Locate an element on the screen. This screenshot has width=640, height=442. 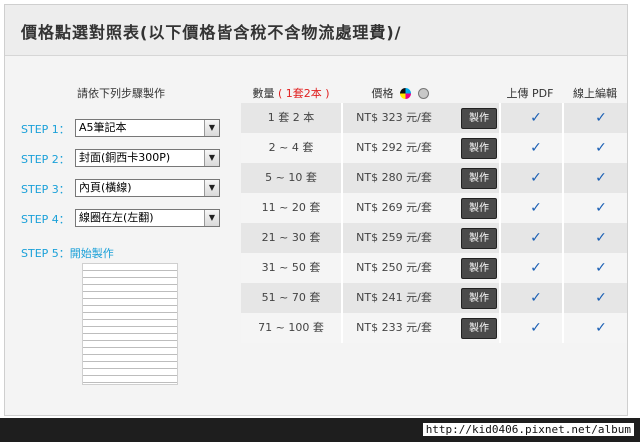
row-price: NT$ 269 元/套 is located at coordinates (394, 207).